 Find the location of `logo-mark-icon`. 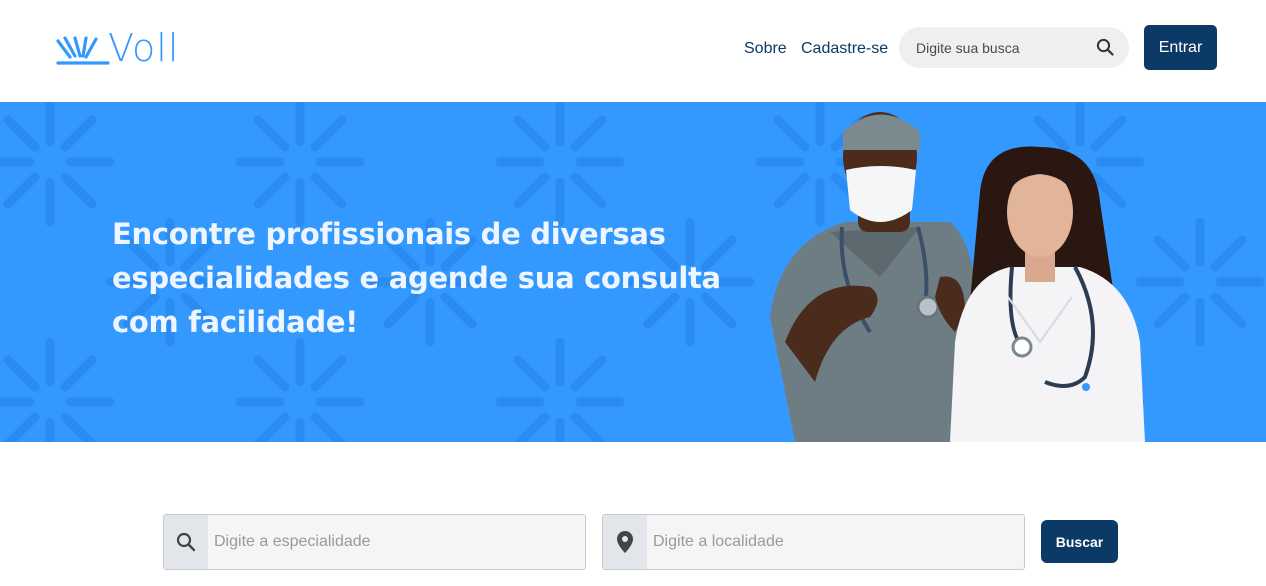

logo-mark-icon is located at coordinates (83, 50).